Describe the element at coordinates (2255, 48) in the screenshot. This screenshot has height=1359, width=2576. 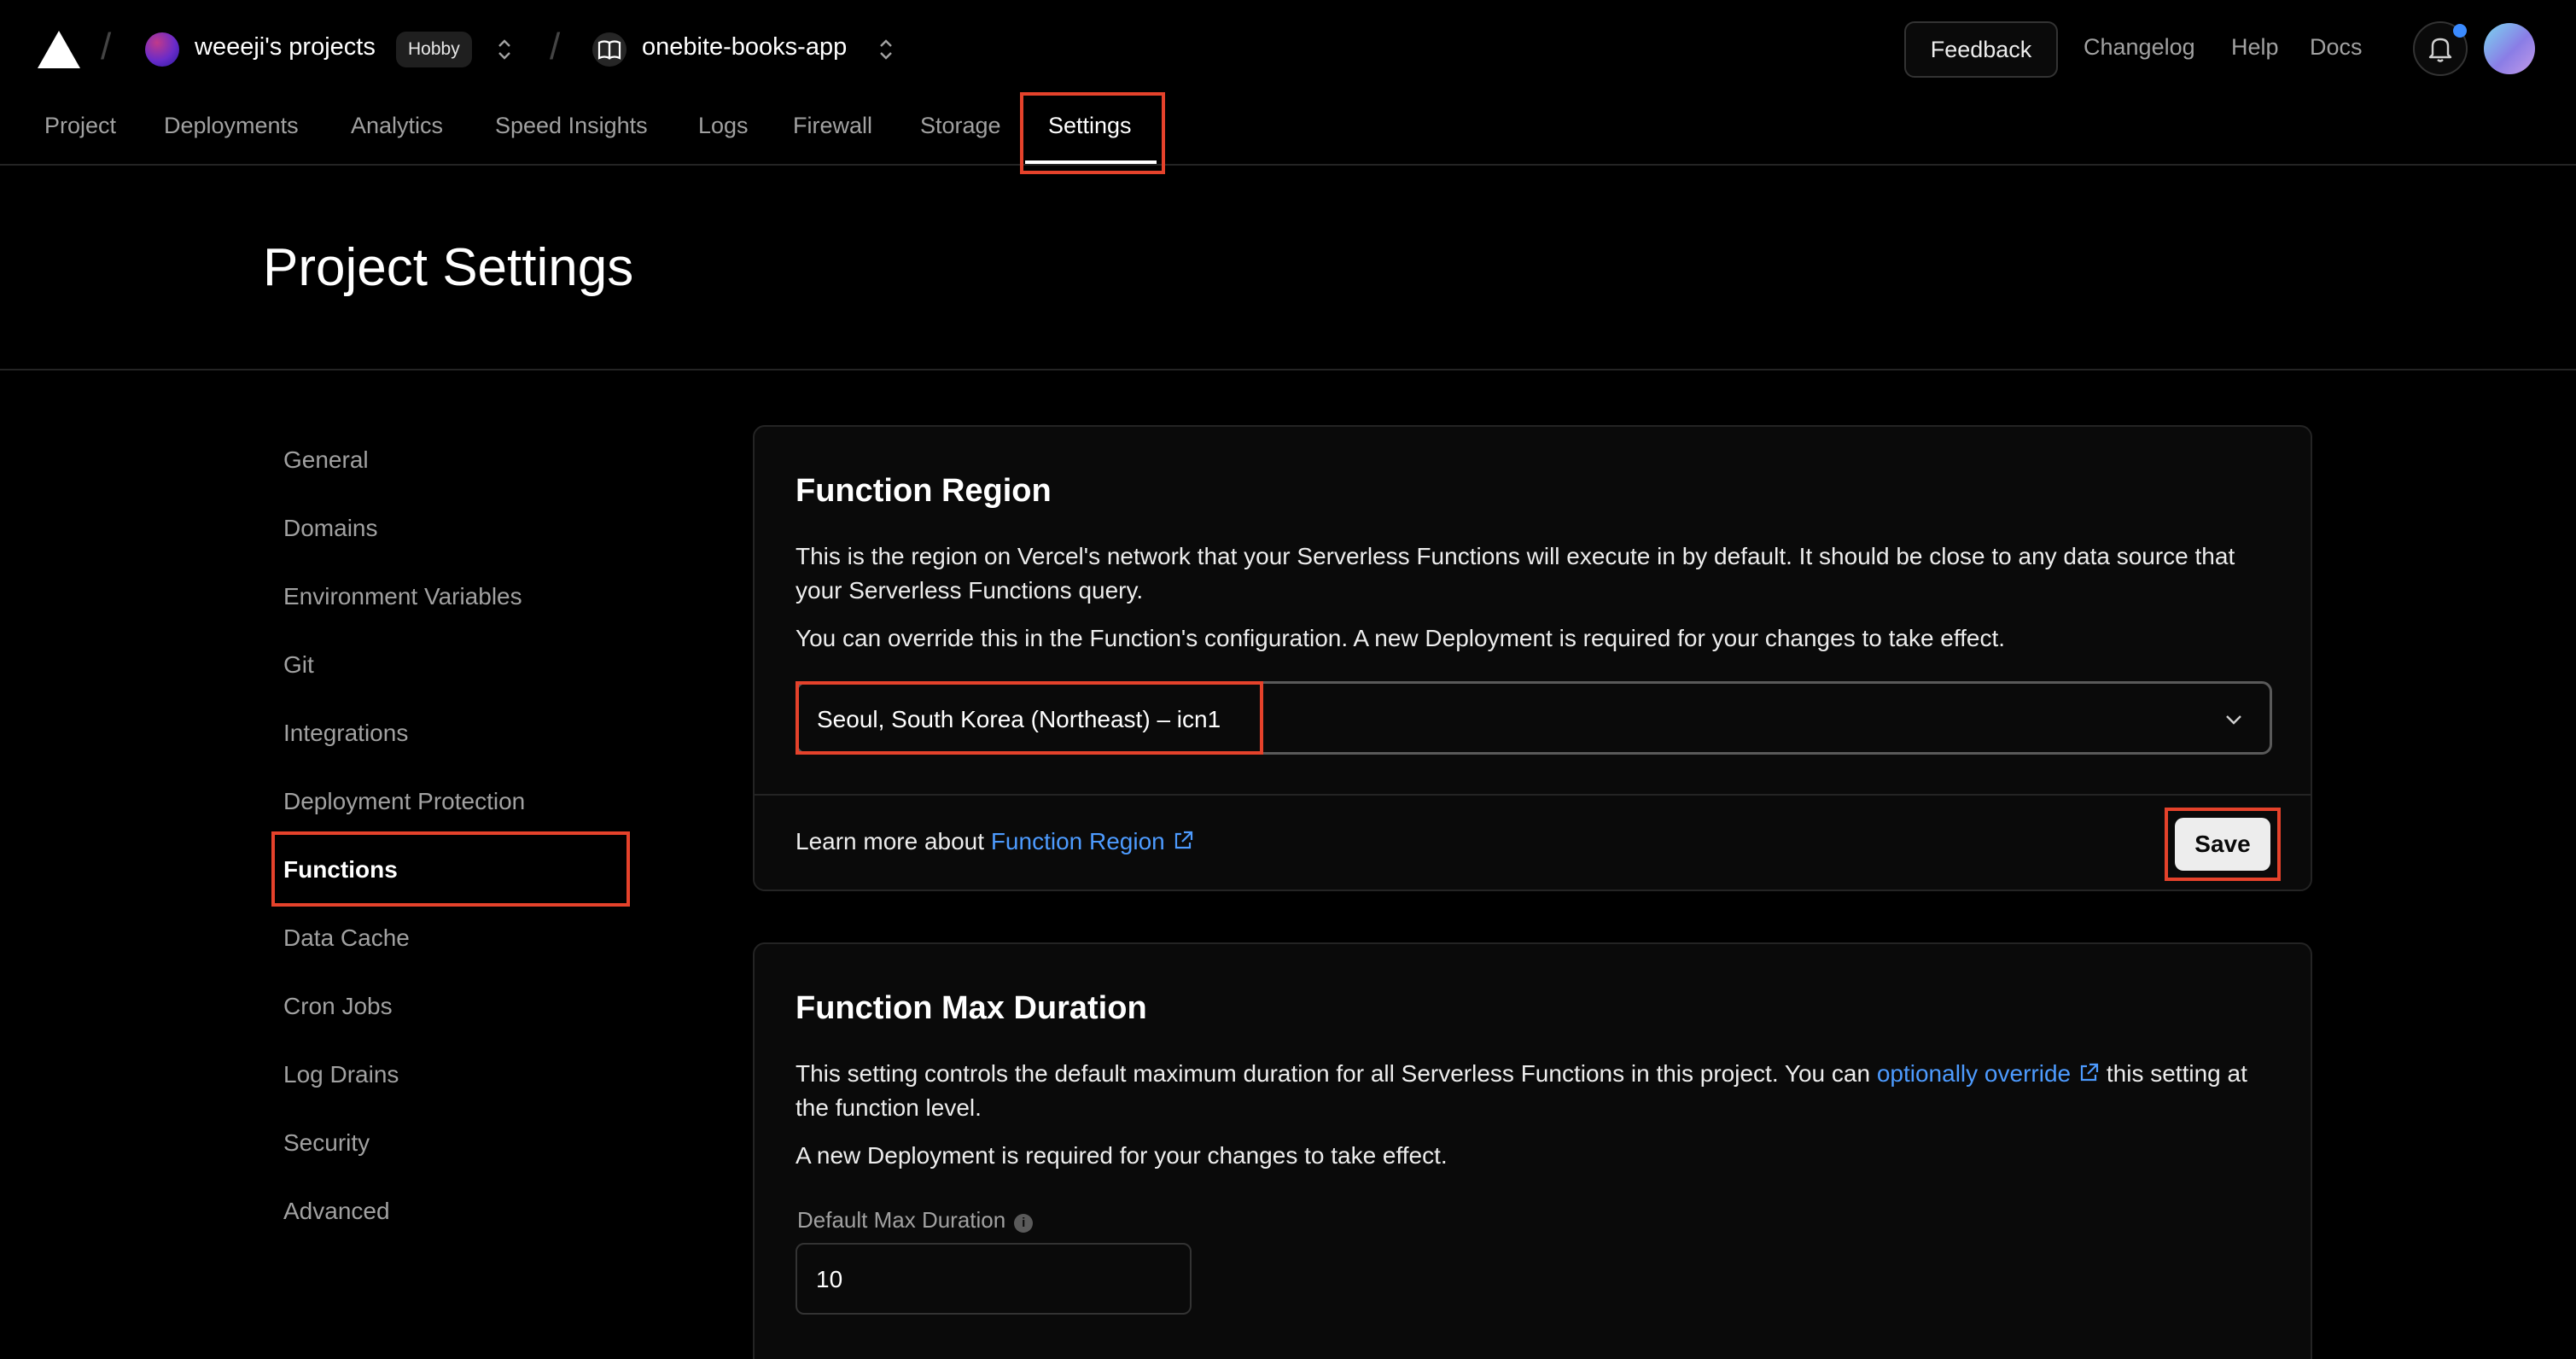
I see `help-link: Help` at that location.